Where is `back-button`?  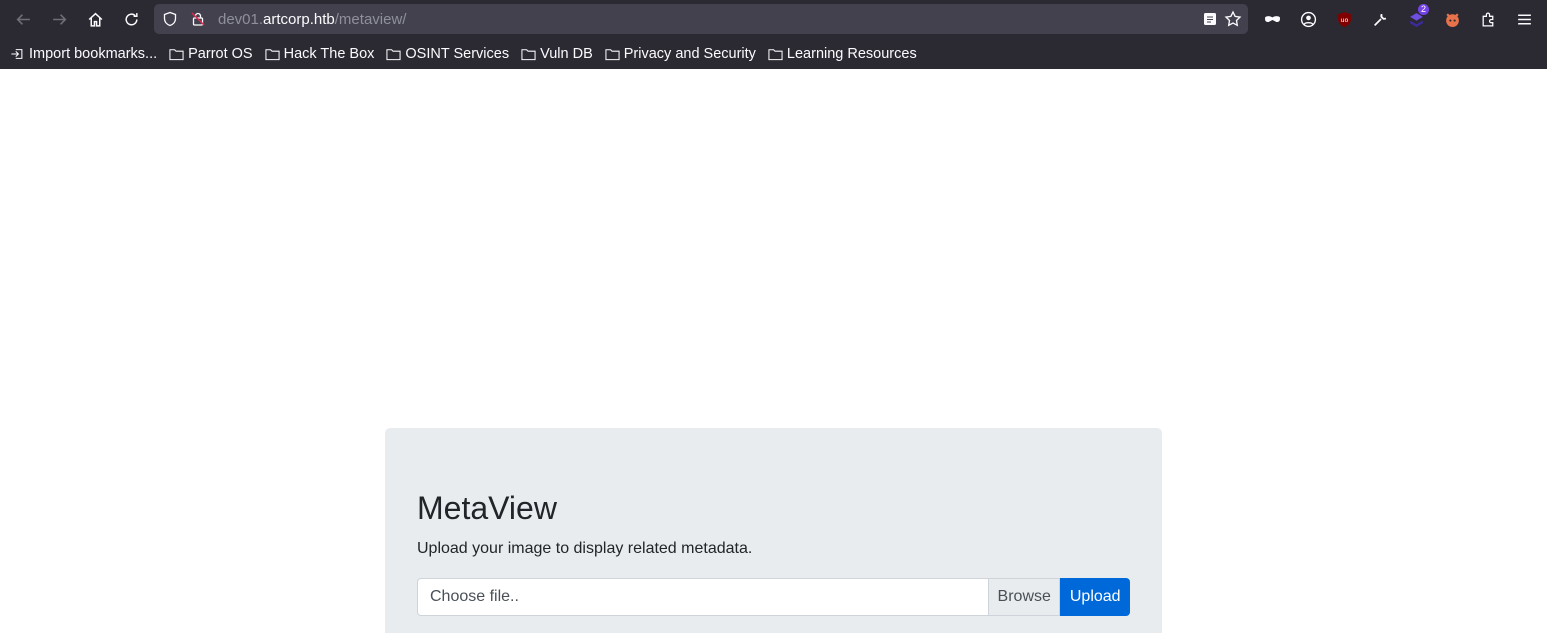 back-button is located at coordinates (23, 19).